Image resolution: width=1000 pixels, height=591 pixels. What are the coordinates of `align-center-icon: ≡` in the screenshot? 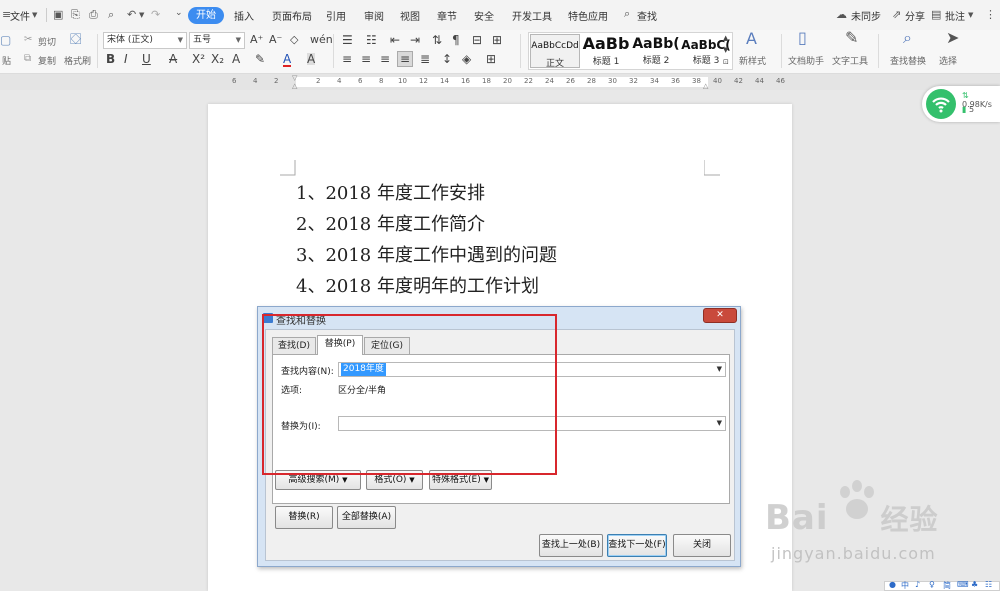 It's located at (366, 59).